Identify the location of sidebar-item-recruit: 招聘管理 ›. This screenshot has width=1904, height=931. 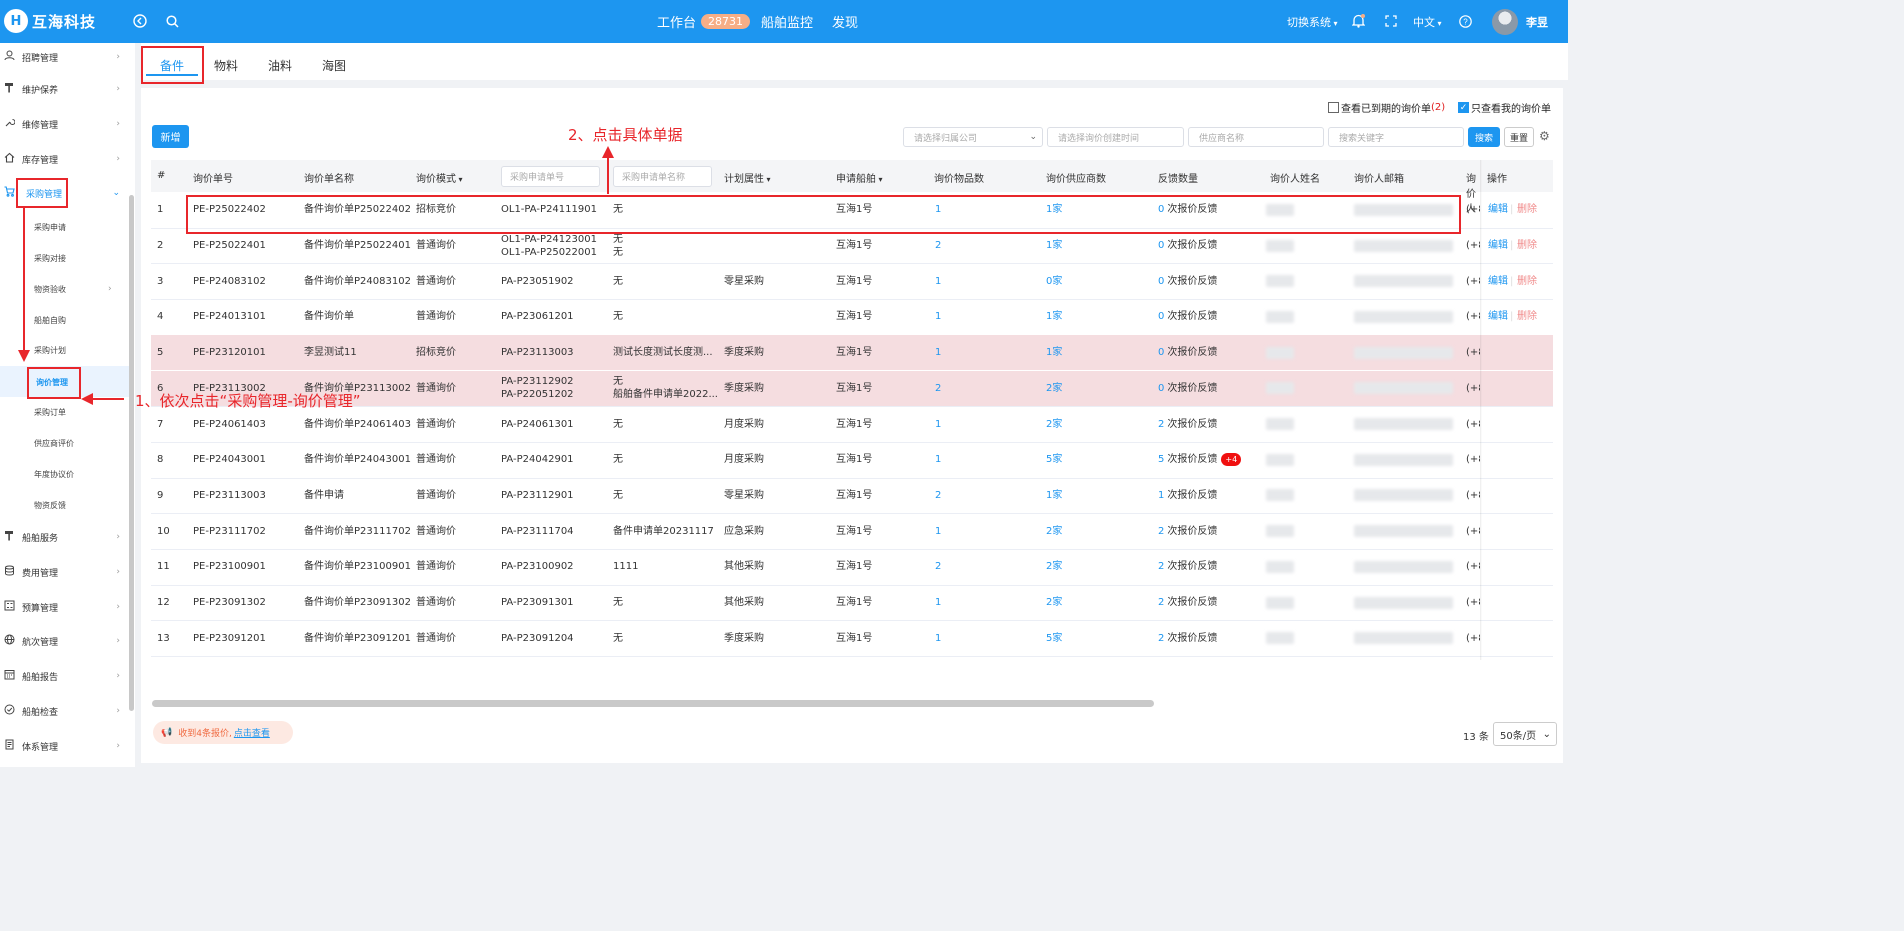
(65, 57).